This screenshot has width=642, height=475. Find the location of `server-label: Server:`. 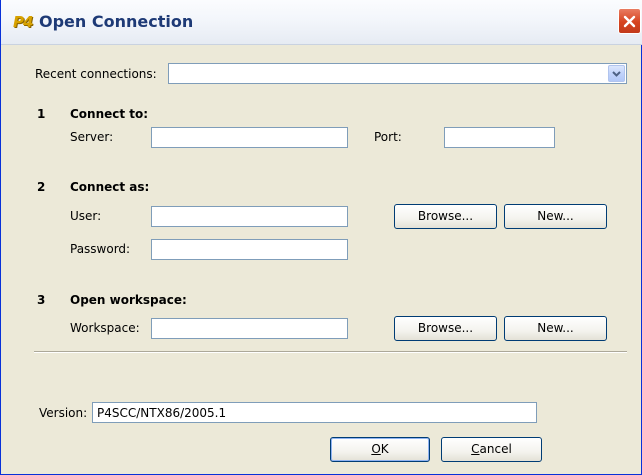

server-label: Server: is located at coordinates (92, 137).